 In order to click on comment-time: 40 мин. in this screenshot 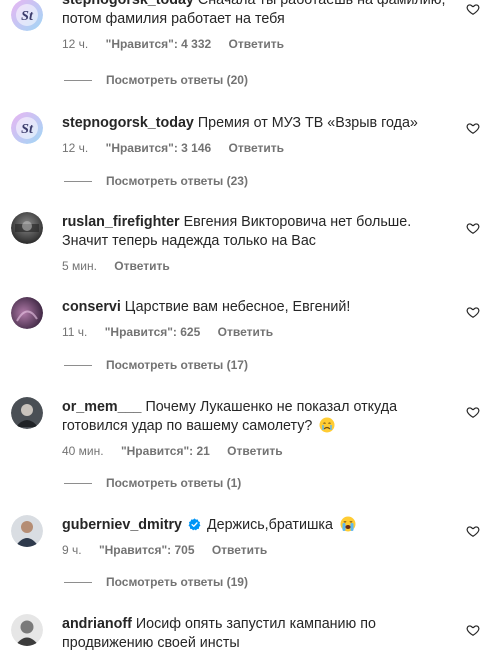, I will do `click(83, 451)`.